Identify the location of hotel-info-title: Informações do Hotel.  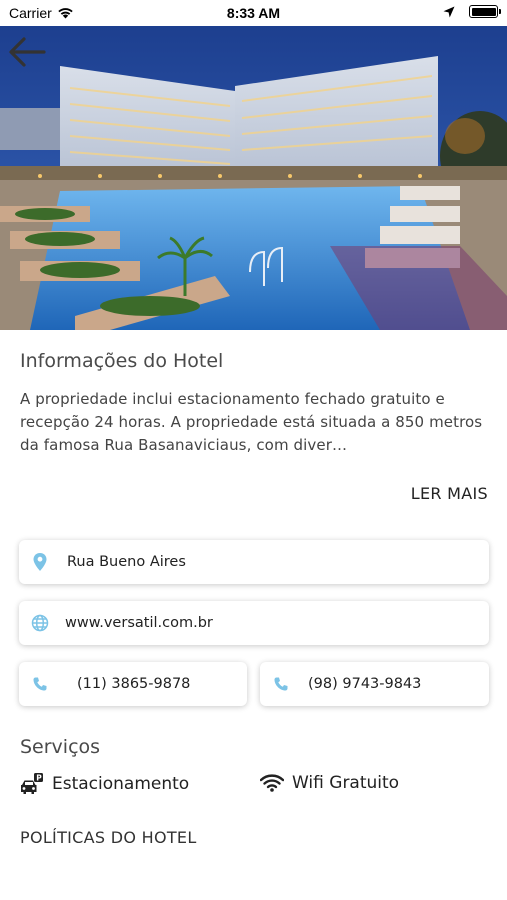
(122, 361).